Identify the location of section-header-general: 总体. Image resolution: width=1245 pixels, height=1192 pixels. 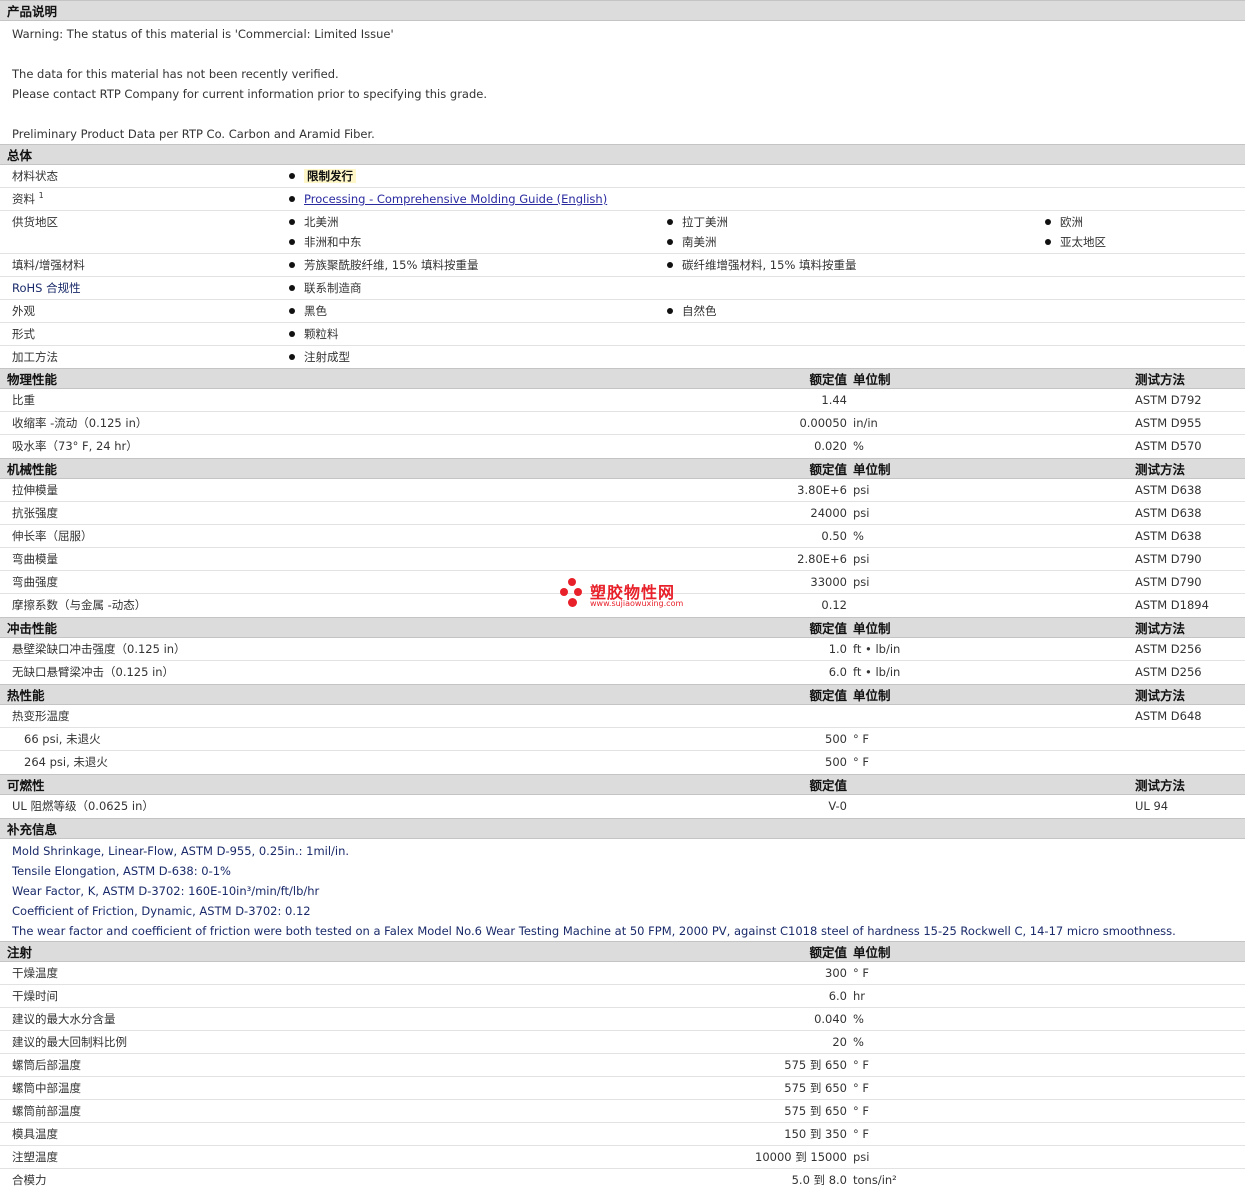
(622, 154).